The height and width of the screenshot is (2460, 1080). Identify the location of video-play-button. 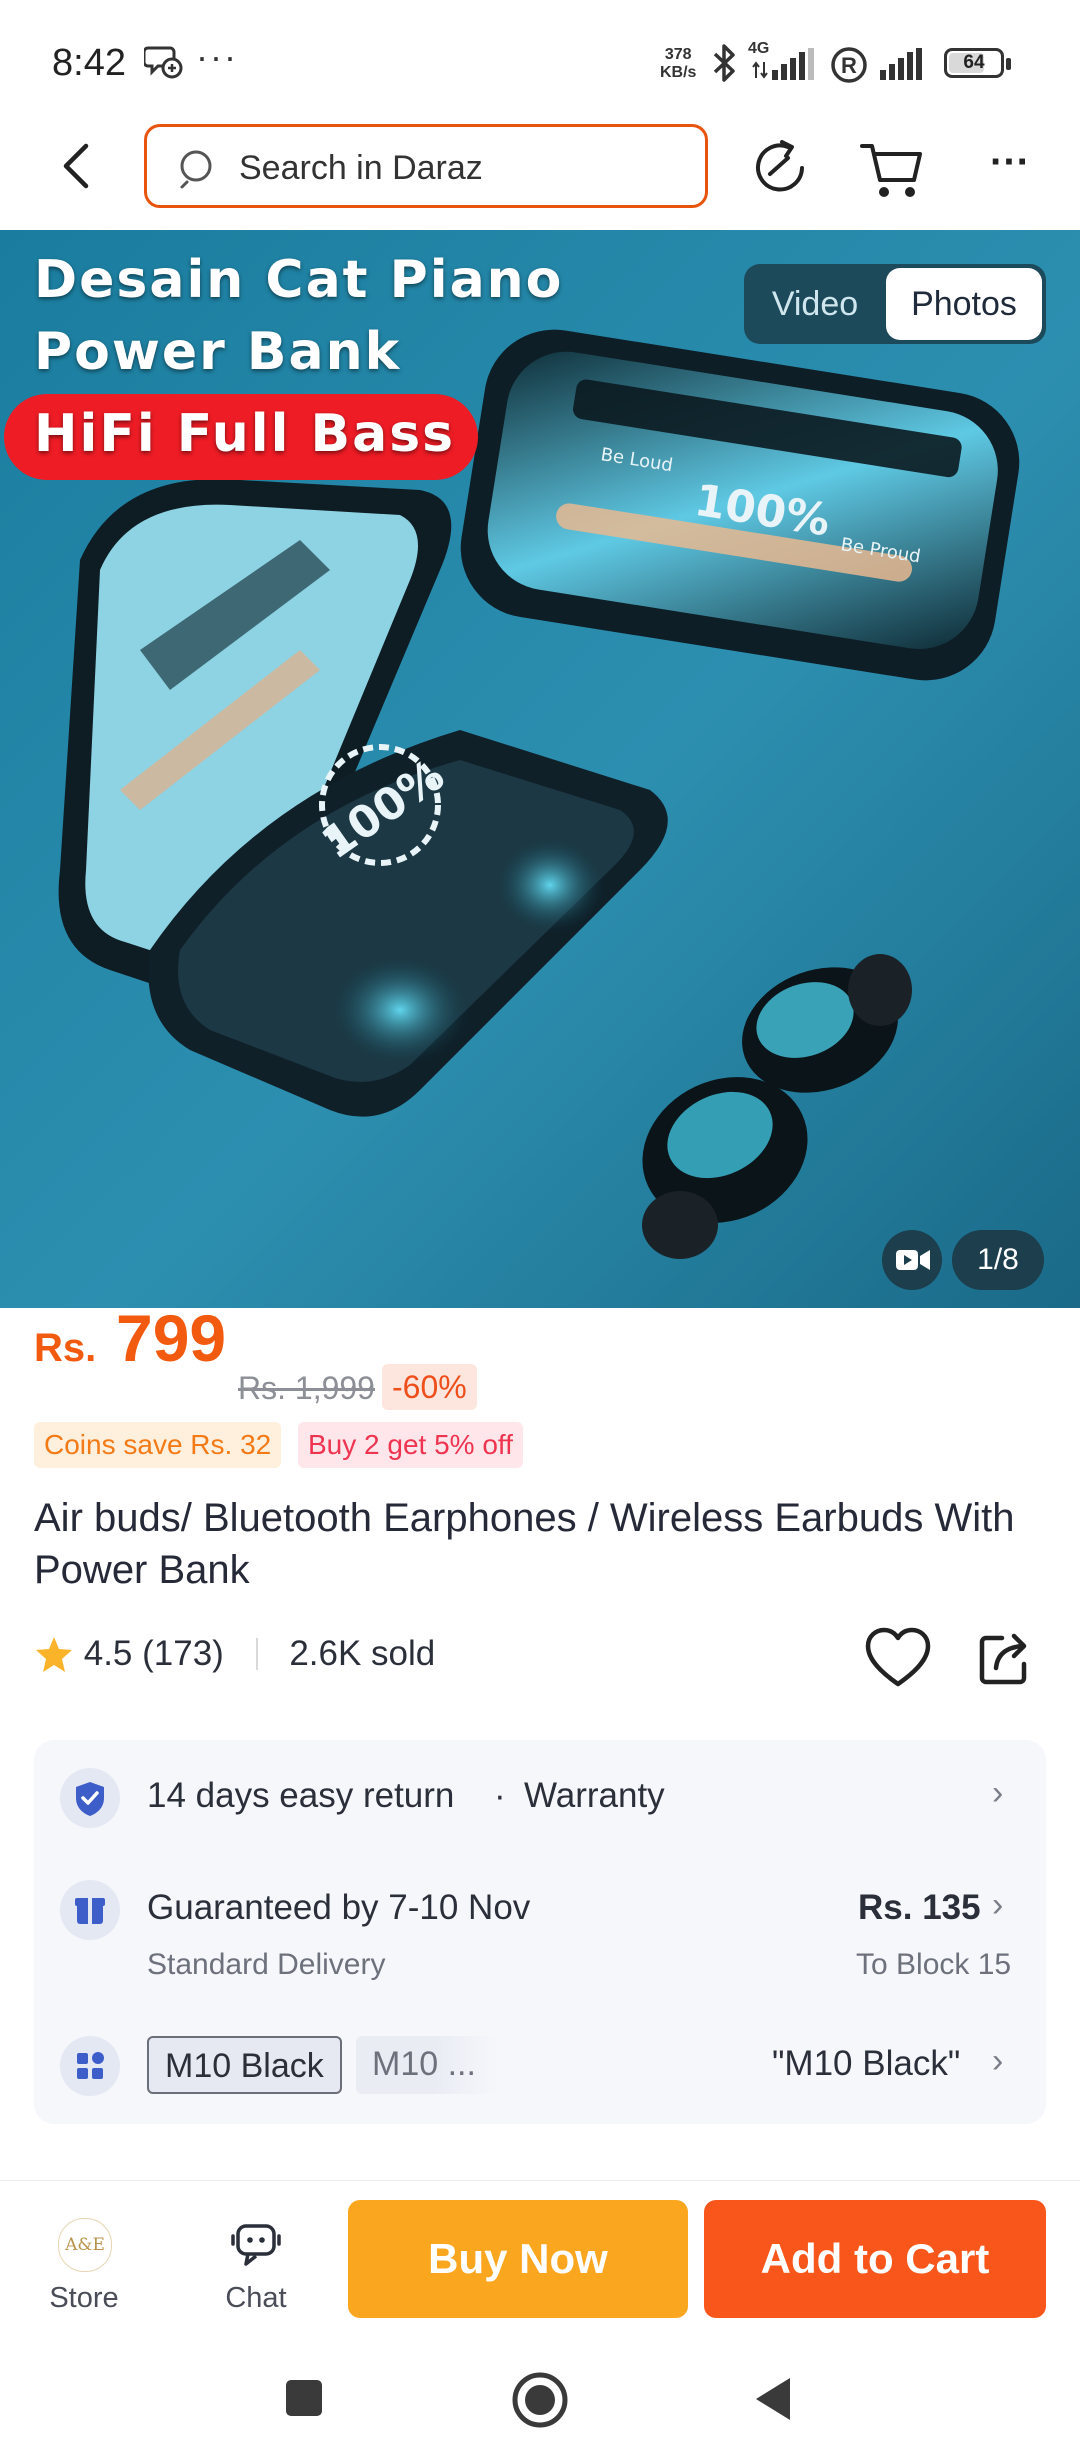
(912, 1260).